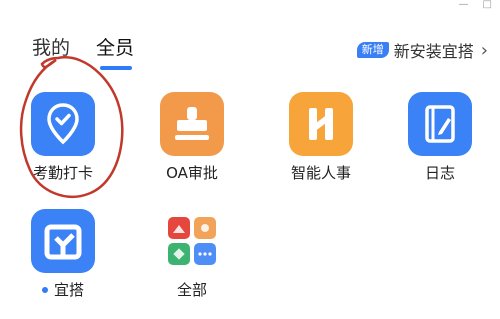 Image resolution: width=500 pixels, height=319 pixels. Describe the element at coordinates (192, 124) in the screenshot. I see `stamp-icon` at that location.